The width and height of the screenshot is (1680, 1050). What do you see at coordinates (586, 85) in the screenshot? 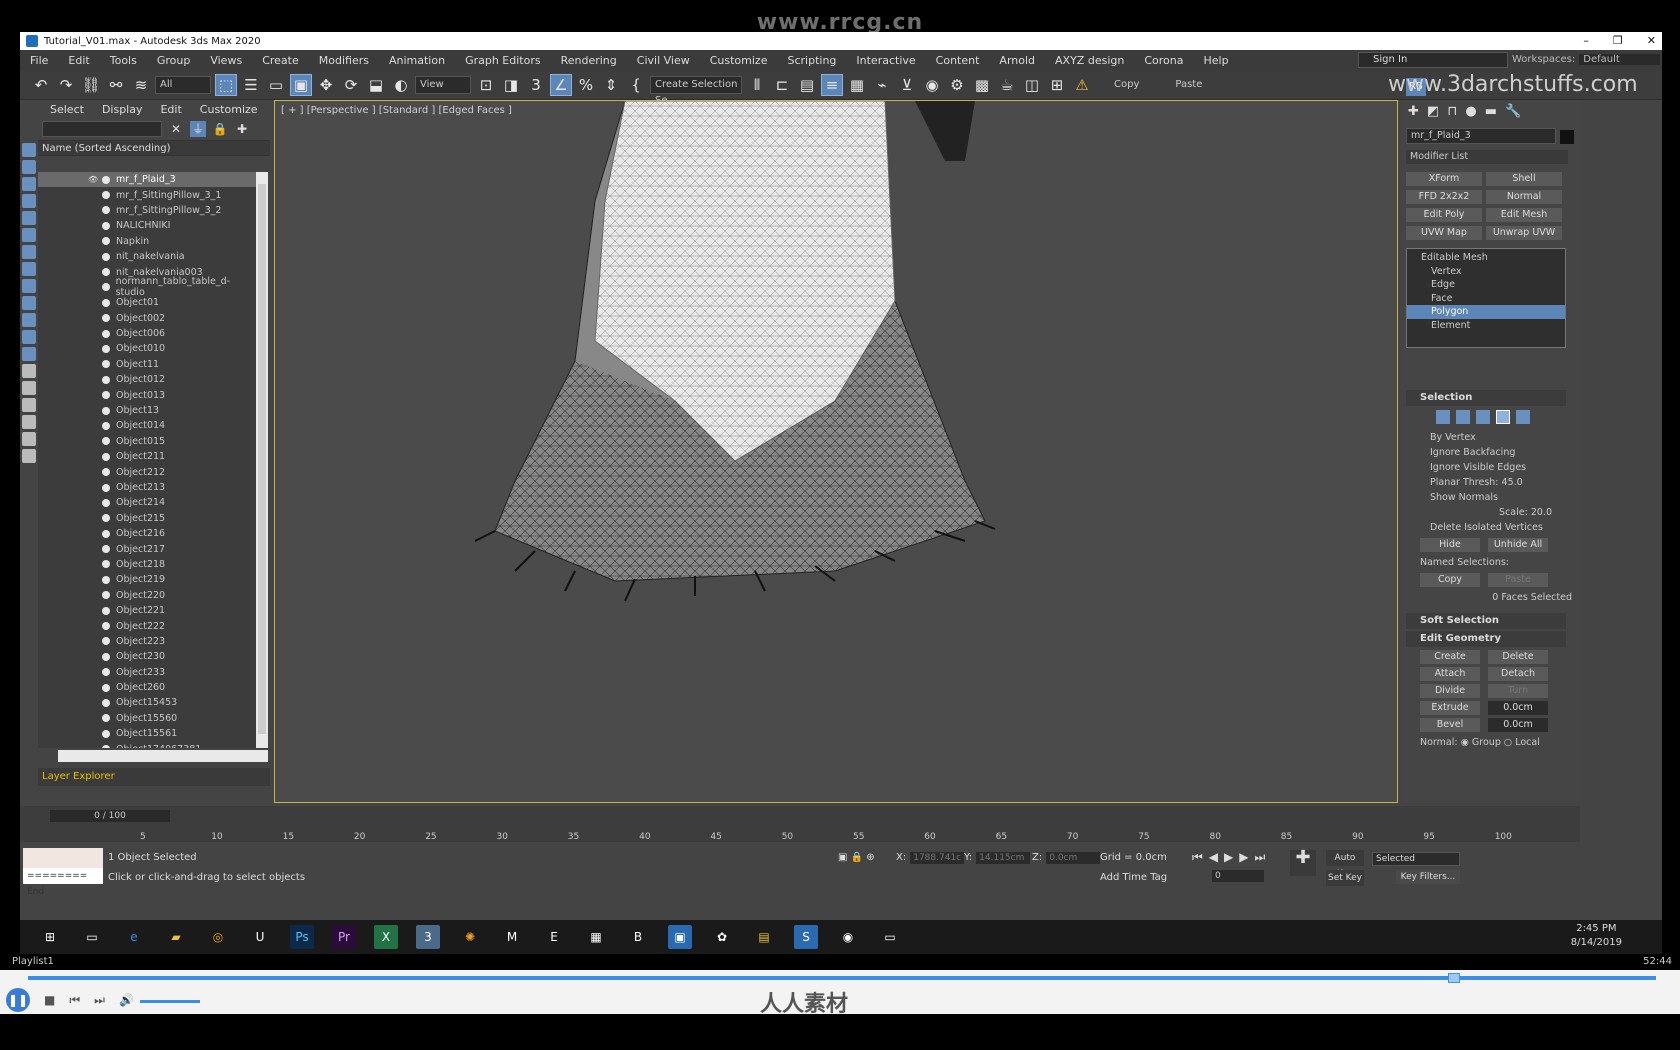
I see `percent-snap-icon: %` at bounding box center [586, 85].